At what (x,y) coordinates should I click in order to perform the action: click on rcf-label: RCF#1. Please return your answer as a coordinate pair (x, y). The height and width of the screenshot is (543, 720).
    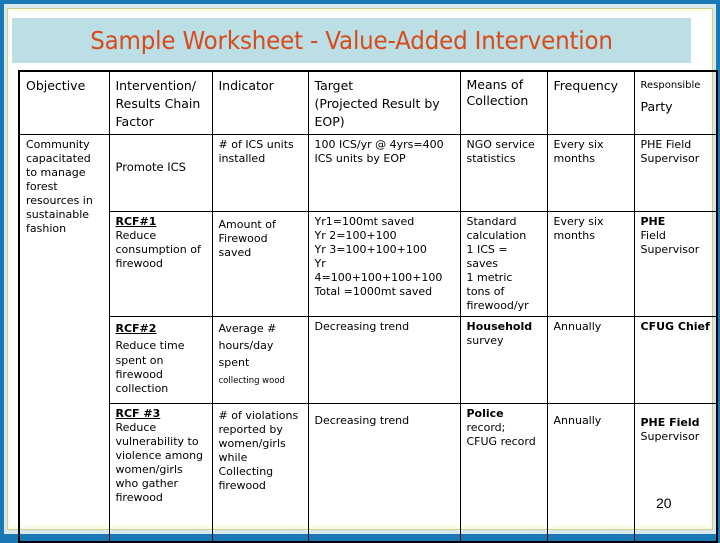
    Looking at the image, I should click on (136, 221).